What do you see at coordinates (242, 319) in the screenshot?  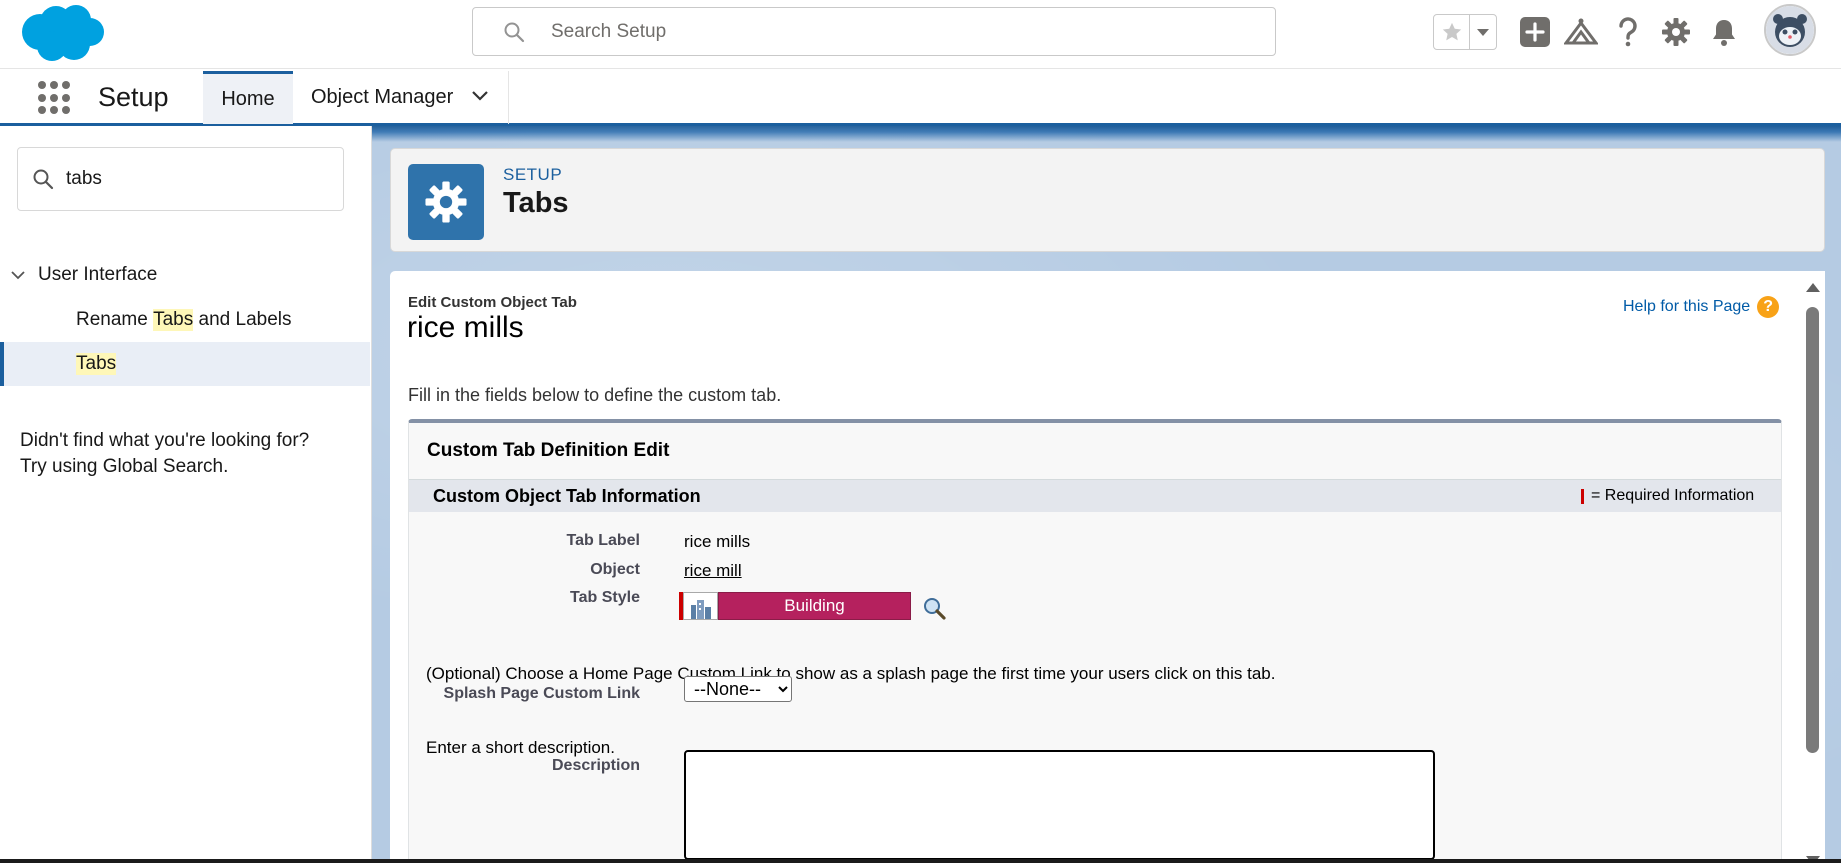 I see `sidebar-item-label-post: and Labels` at bounding box center [242, 319].